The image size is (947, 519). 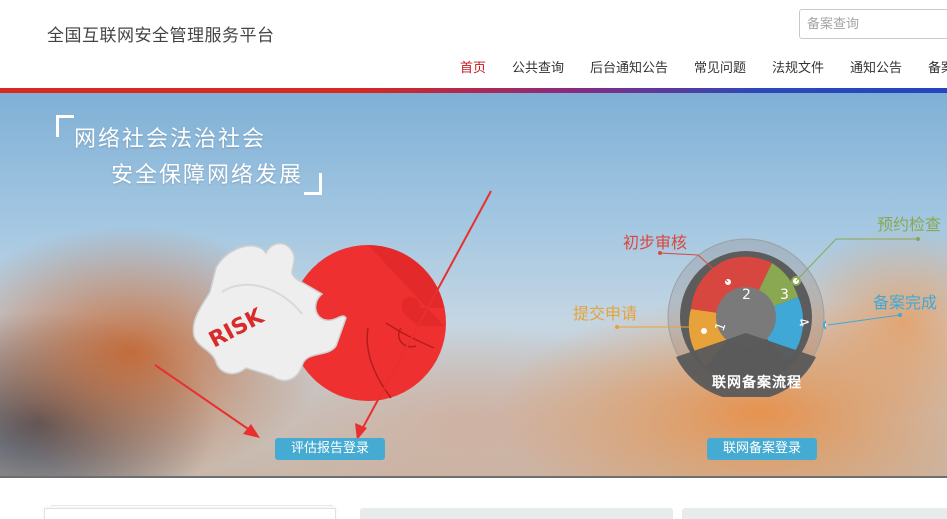 I want to click on filing-search-input, so click(x=873, y=24).